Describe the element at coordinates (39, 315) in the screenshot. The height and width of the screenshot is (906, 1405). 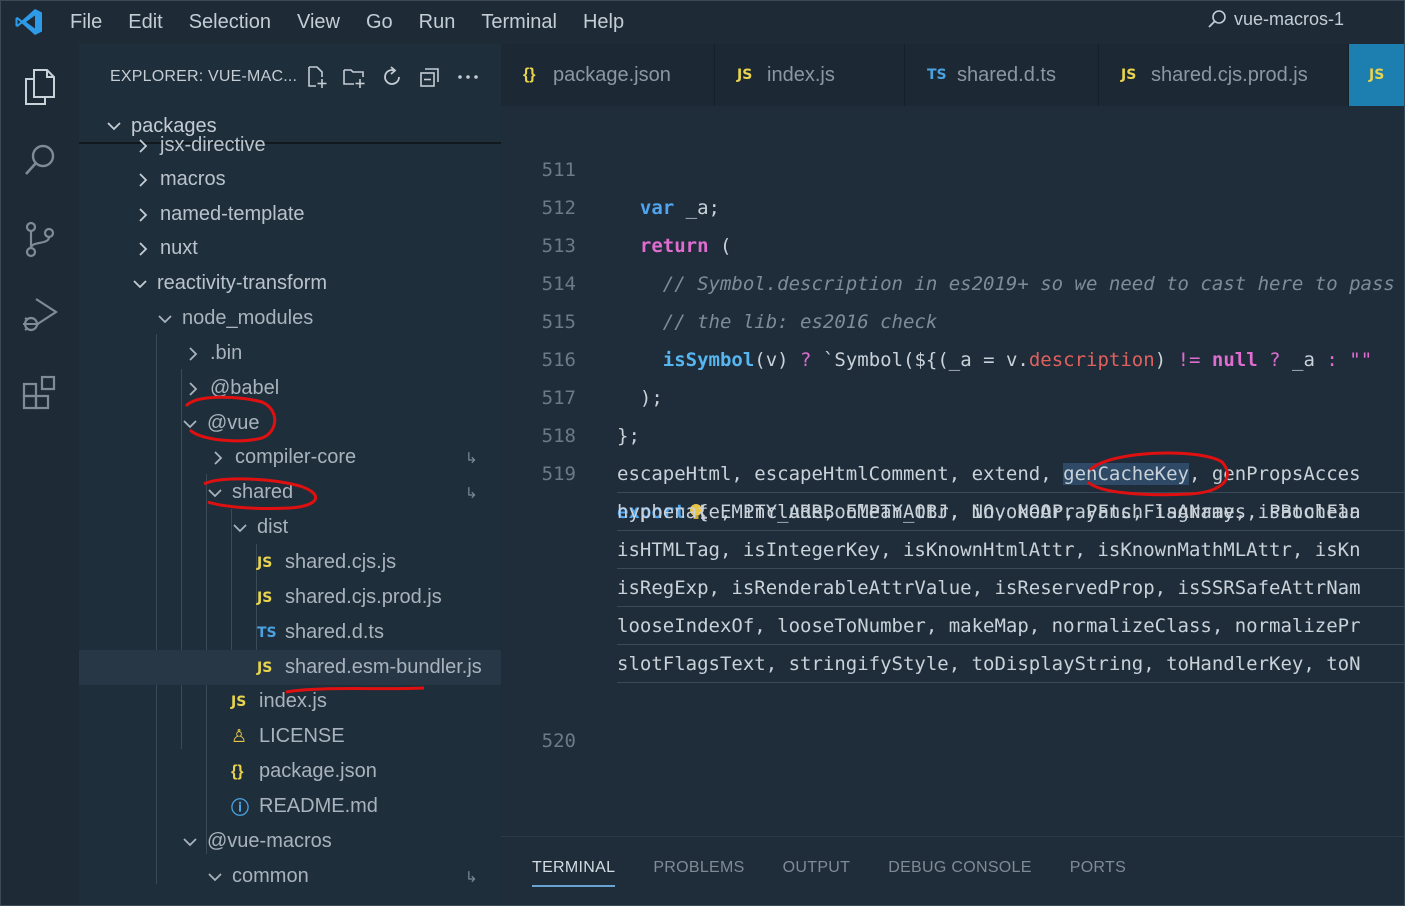
I see `run-debug-icon` at that location.